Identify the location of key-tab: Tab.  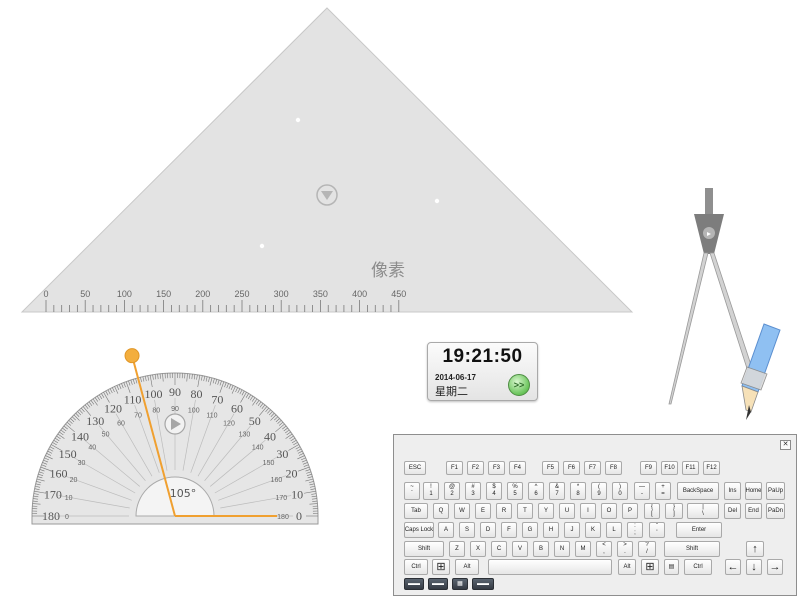
(416, 511).